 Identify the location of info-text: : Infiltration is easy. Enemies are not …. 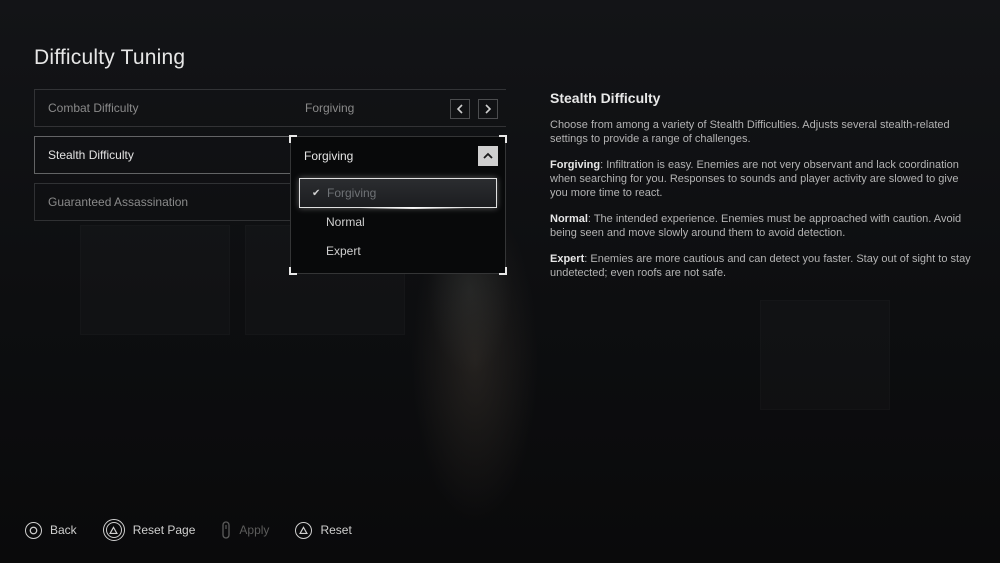
(754, 179).